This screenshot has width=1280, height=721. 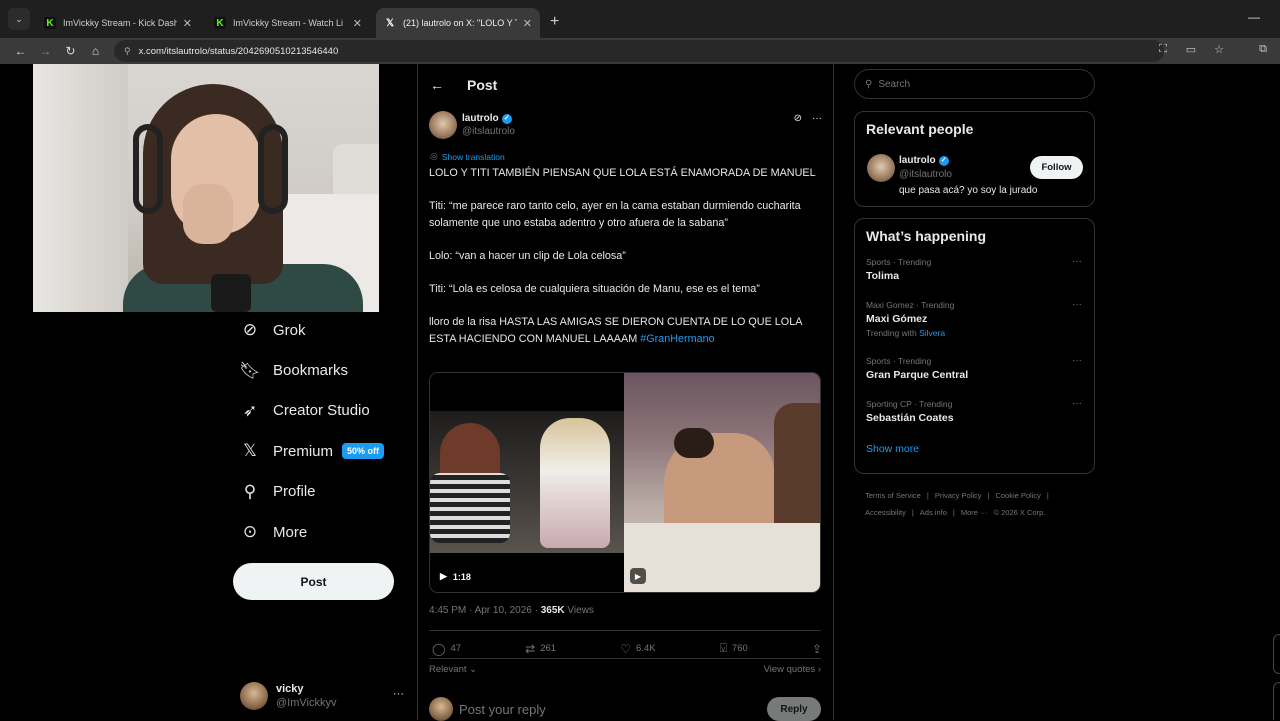 I want to click on back-icon: ←, so click(x=20, y=51).